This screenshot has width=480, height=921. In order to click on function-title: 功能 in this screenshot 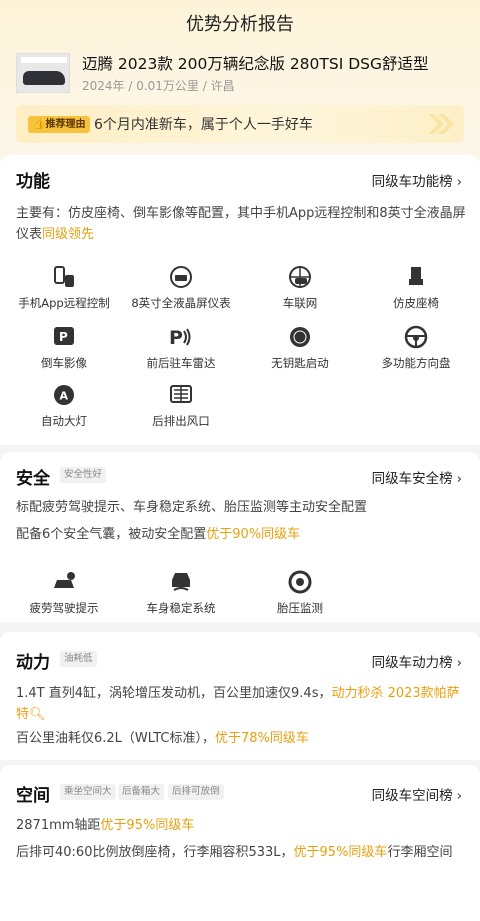, I will do `click(33, 182)`.